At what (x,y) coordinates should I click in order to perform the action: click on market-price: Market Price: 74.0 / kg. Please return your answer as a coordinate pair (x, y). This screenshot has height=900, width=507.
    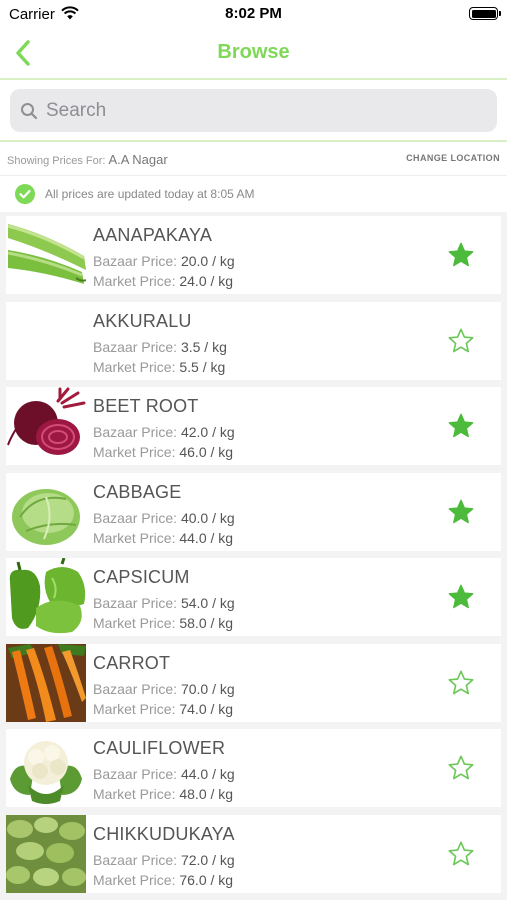
    Looking at the image, I should click on (163, 709).